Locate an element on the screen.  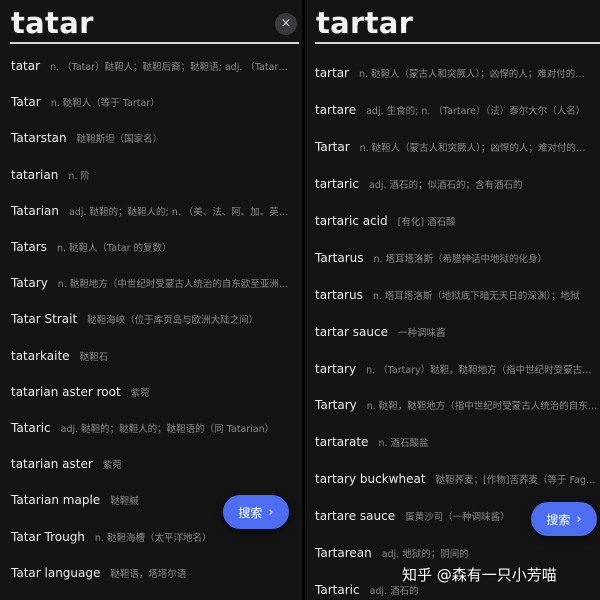
result-row: Tatar language 鞑靼语，塔塔尔语 is located at coordinates (156, 573).